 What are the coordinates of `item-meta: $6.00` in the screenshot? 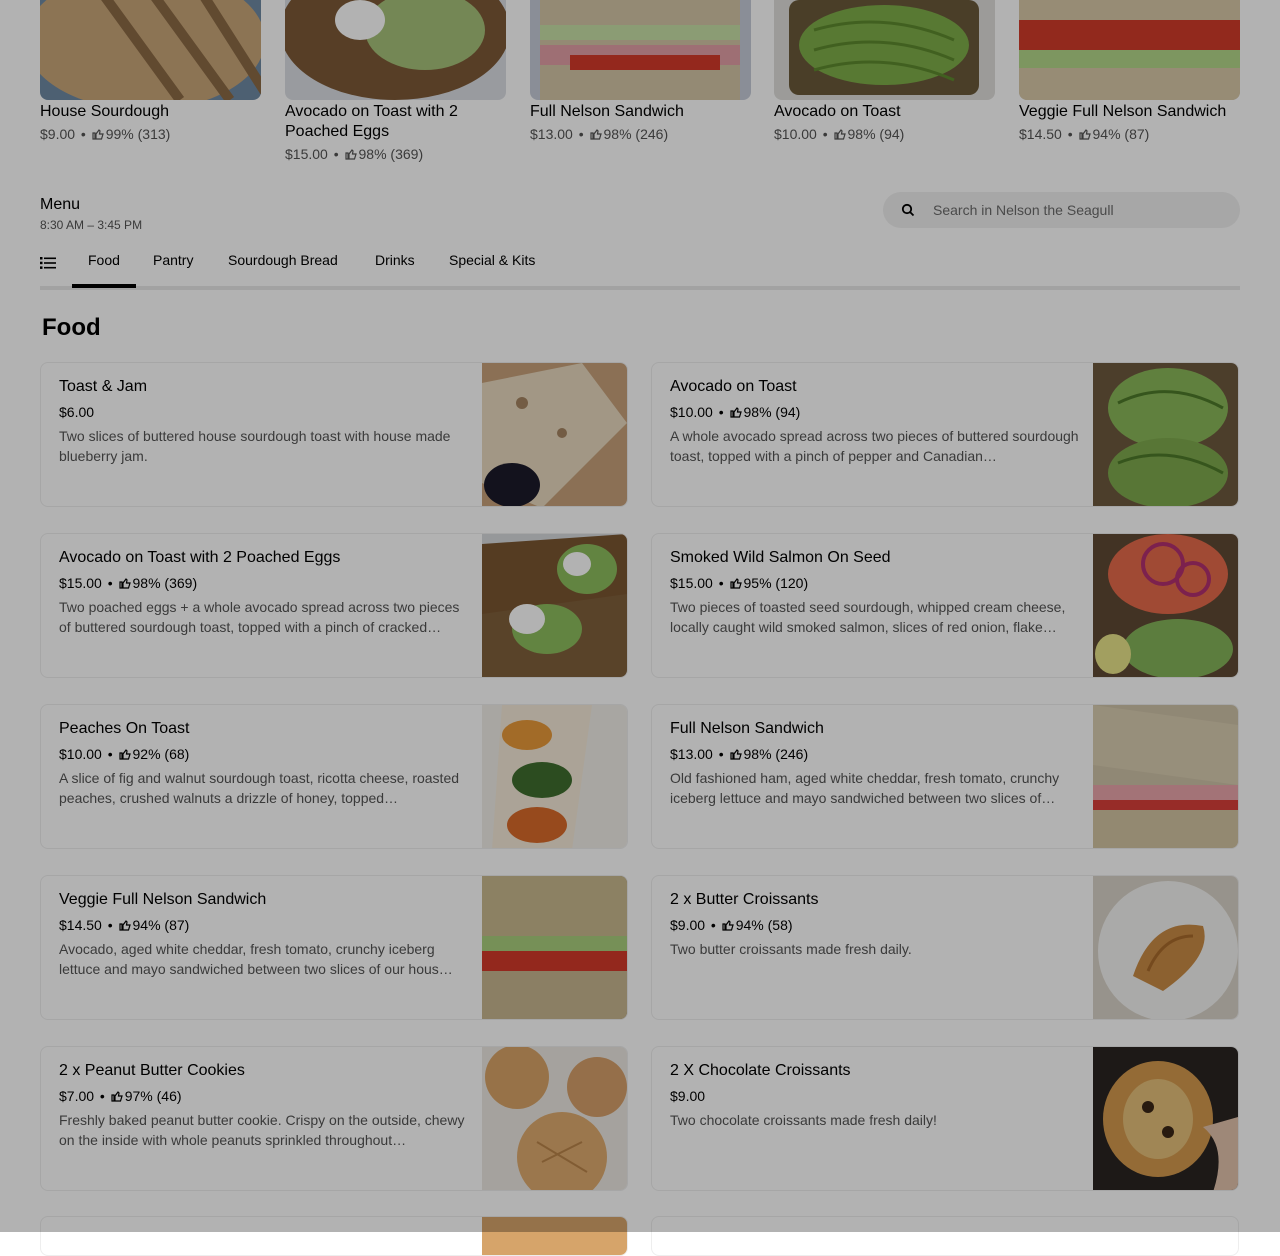 It's located at (264, 412).